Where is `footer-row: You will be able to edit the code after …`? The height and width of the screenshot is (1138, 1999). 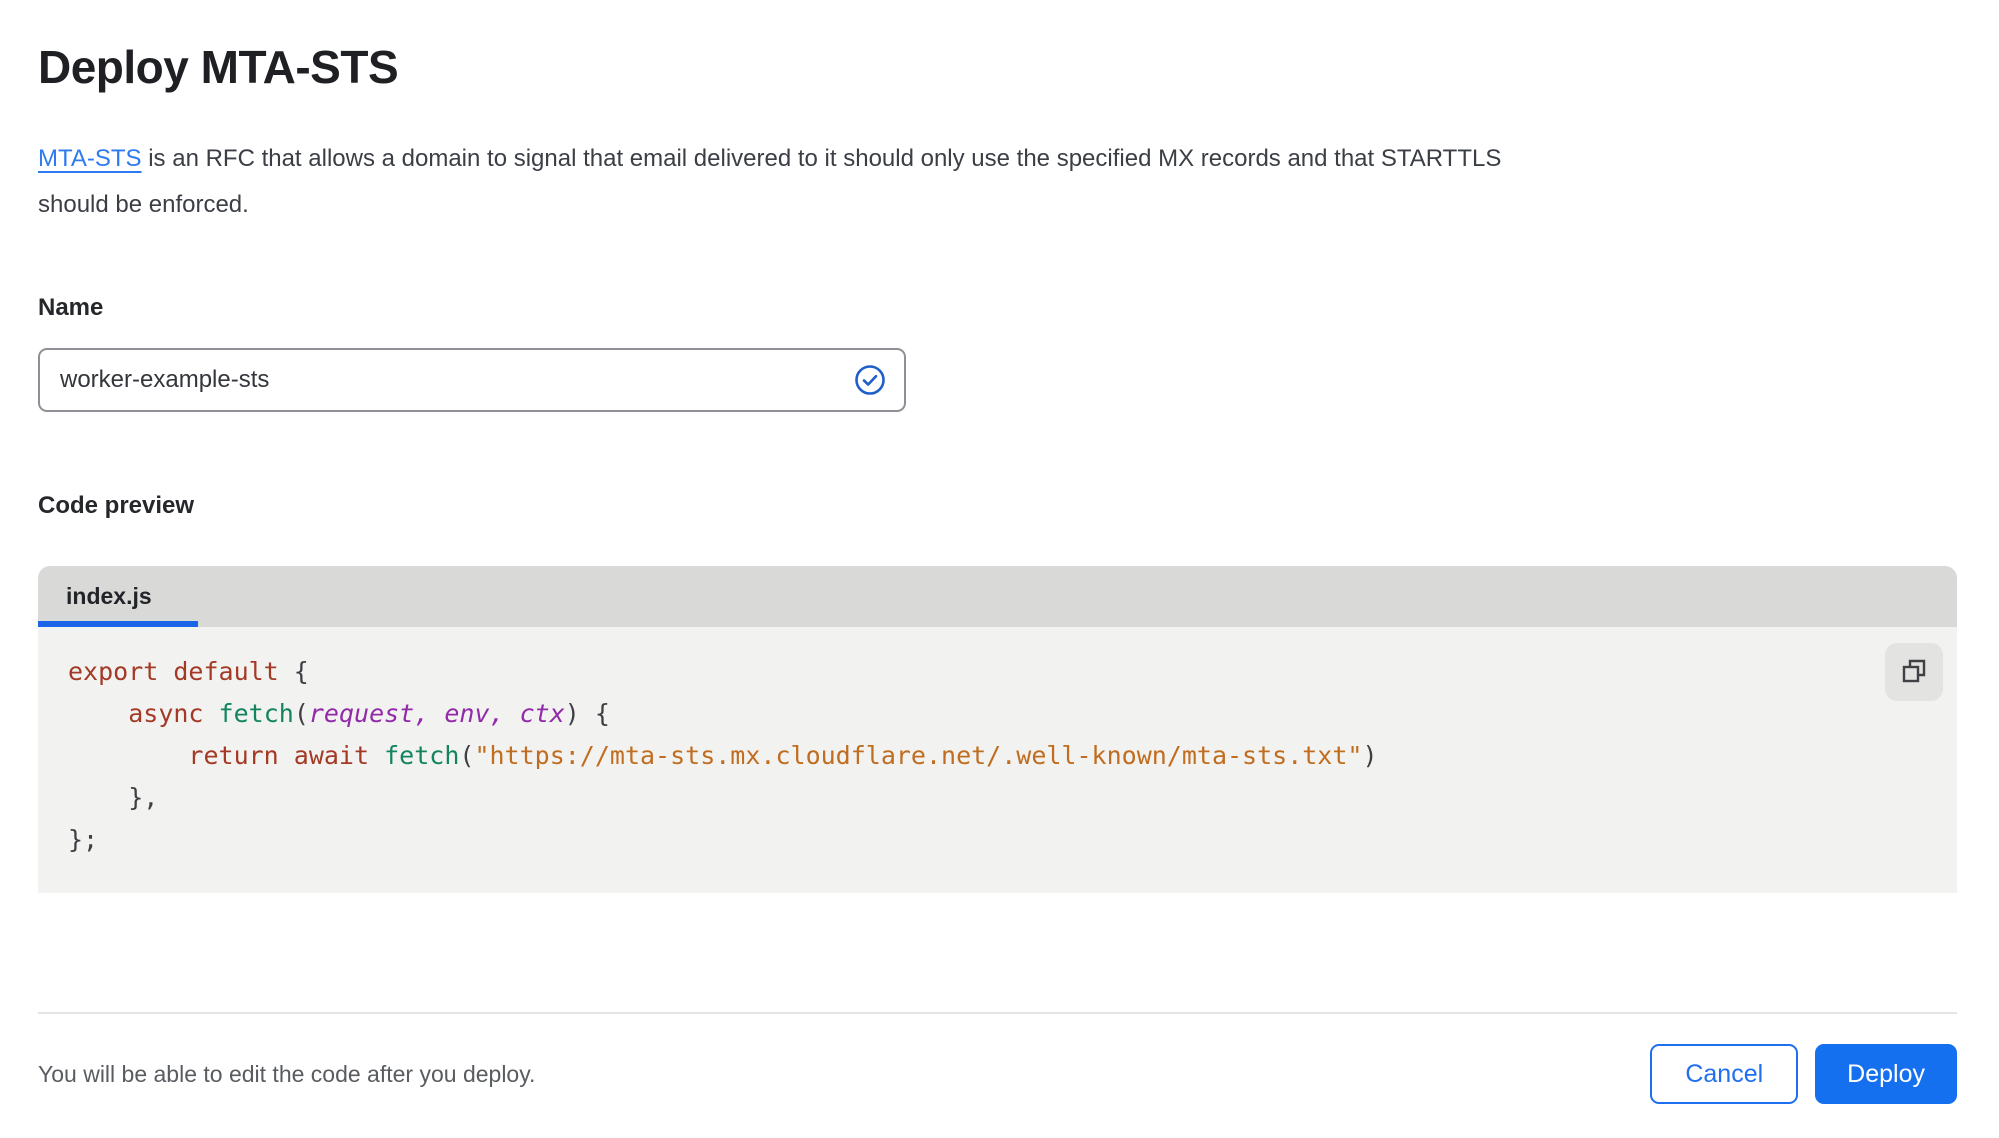
footer-row: You will be able to edit the code after … is located at coordinates (997, 1074).